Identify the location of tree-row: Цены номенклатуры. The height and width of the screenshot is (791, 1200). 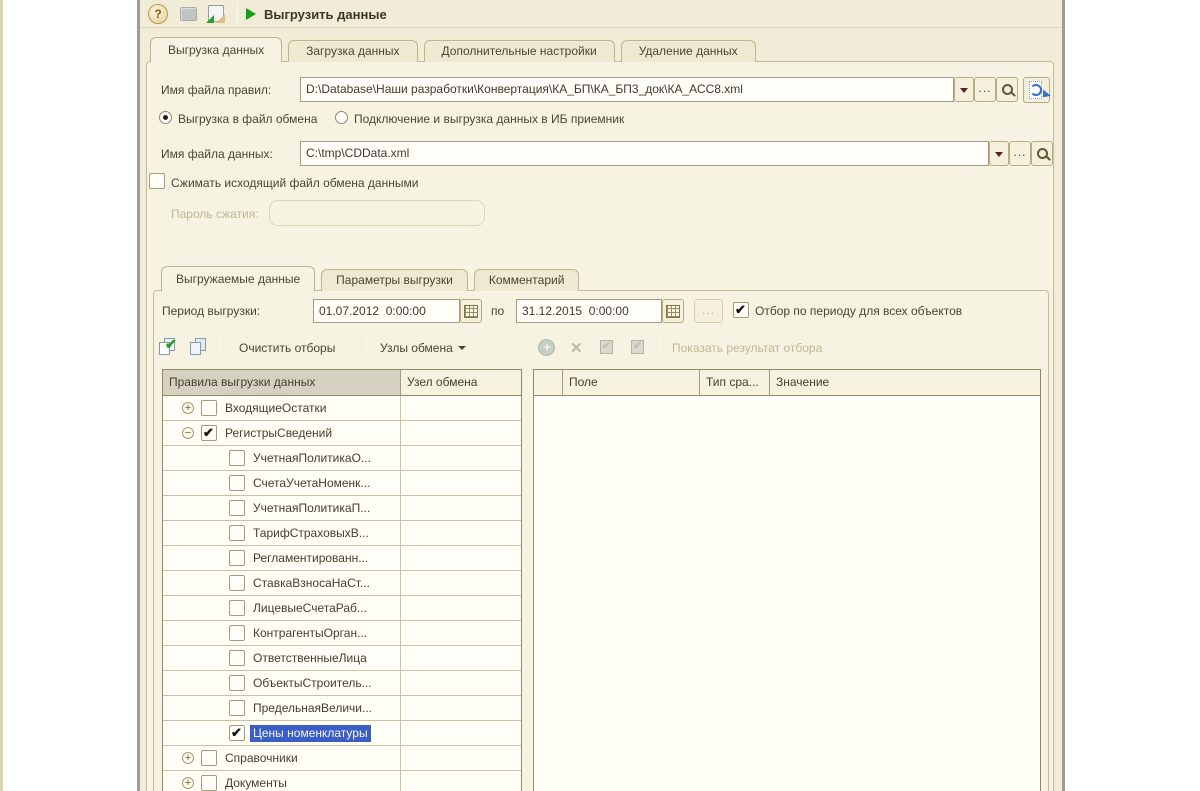
(342, 733).